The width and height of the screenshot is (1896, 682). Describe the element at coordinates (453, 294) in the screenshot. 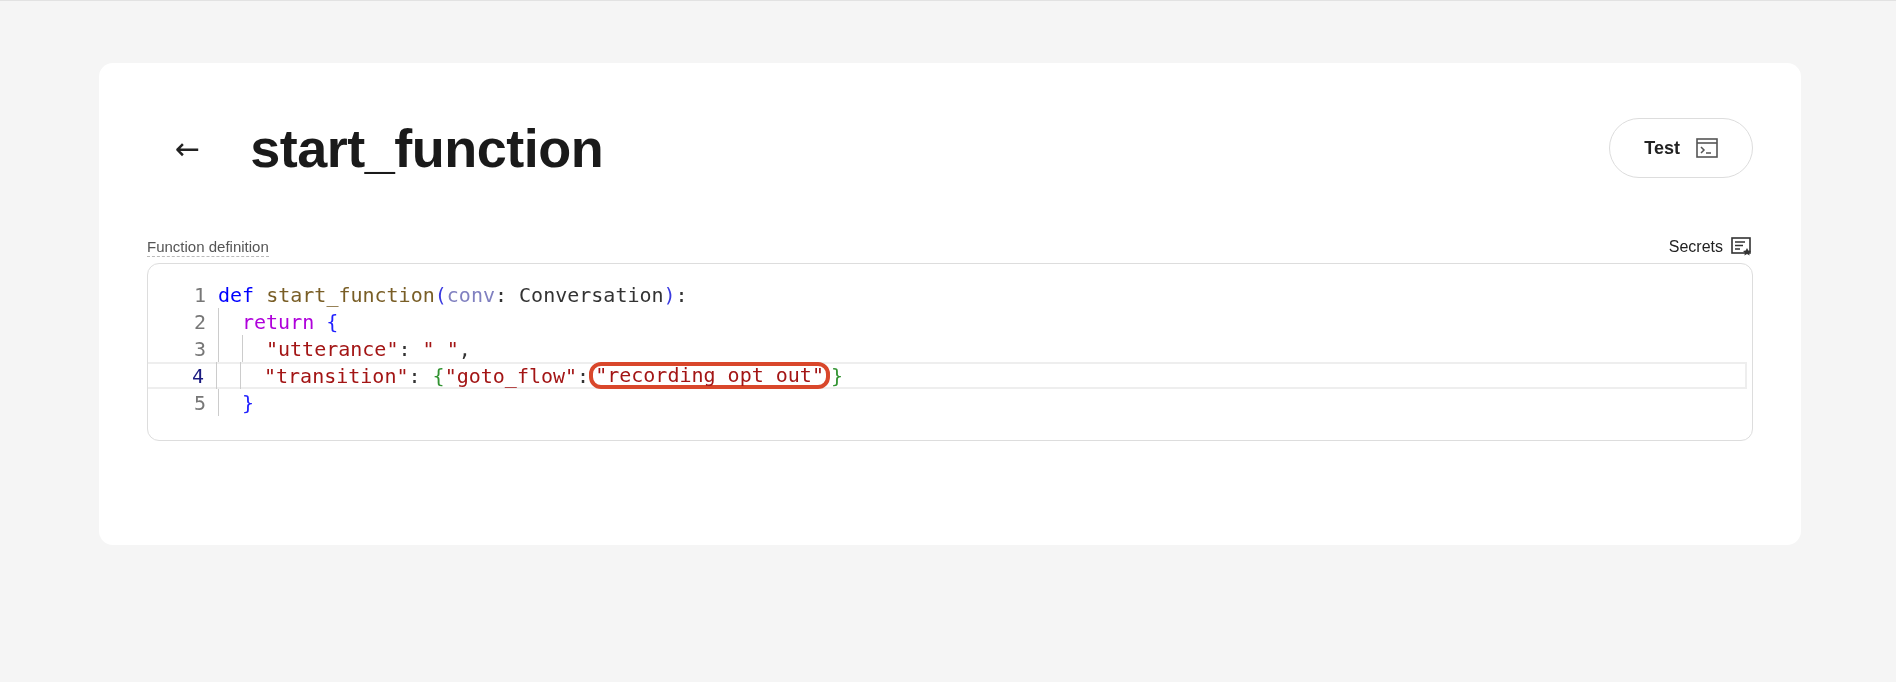

I see `code-line: def start_function(conv: Conversation):` at that location.